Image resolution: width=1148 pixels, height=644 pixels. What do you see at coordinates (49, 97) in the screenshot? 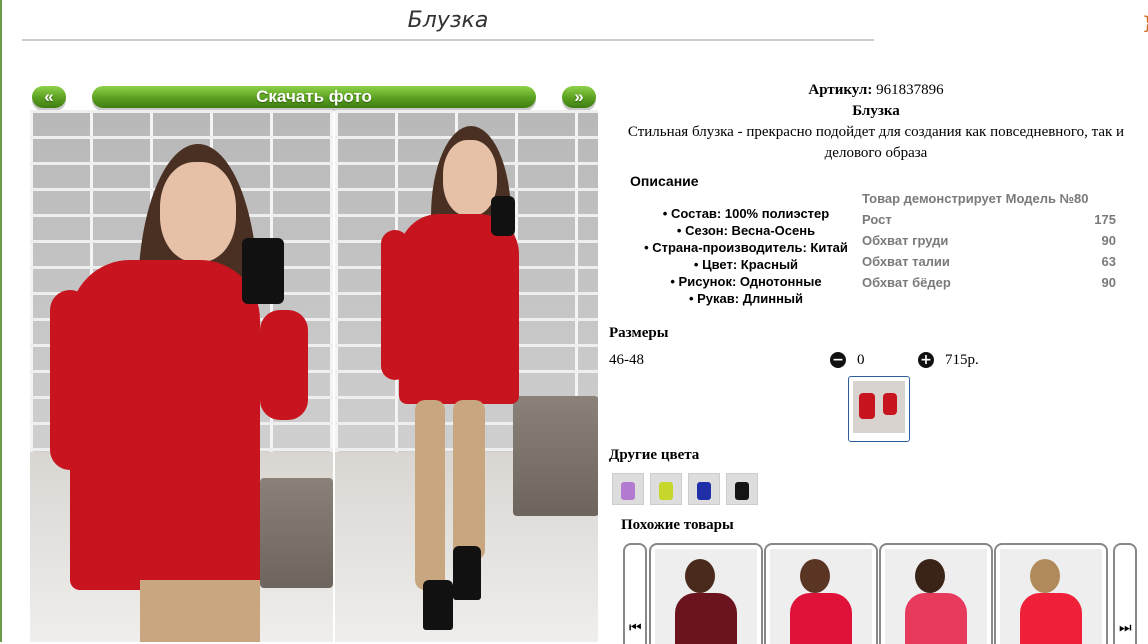
I see `prev-photo-button: «` at bounding box center [49, 97].